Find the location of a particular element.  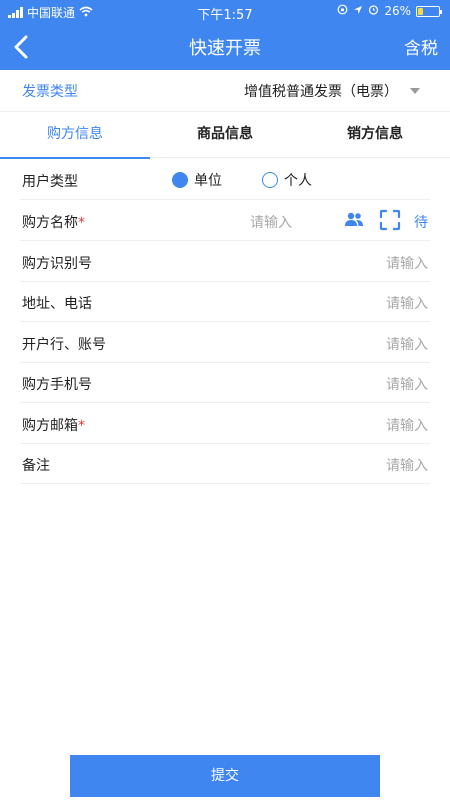

buyer-name-row: 购方名称* 请输入 待 is located at coordinates (225, 221).